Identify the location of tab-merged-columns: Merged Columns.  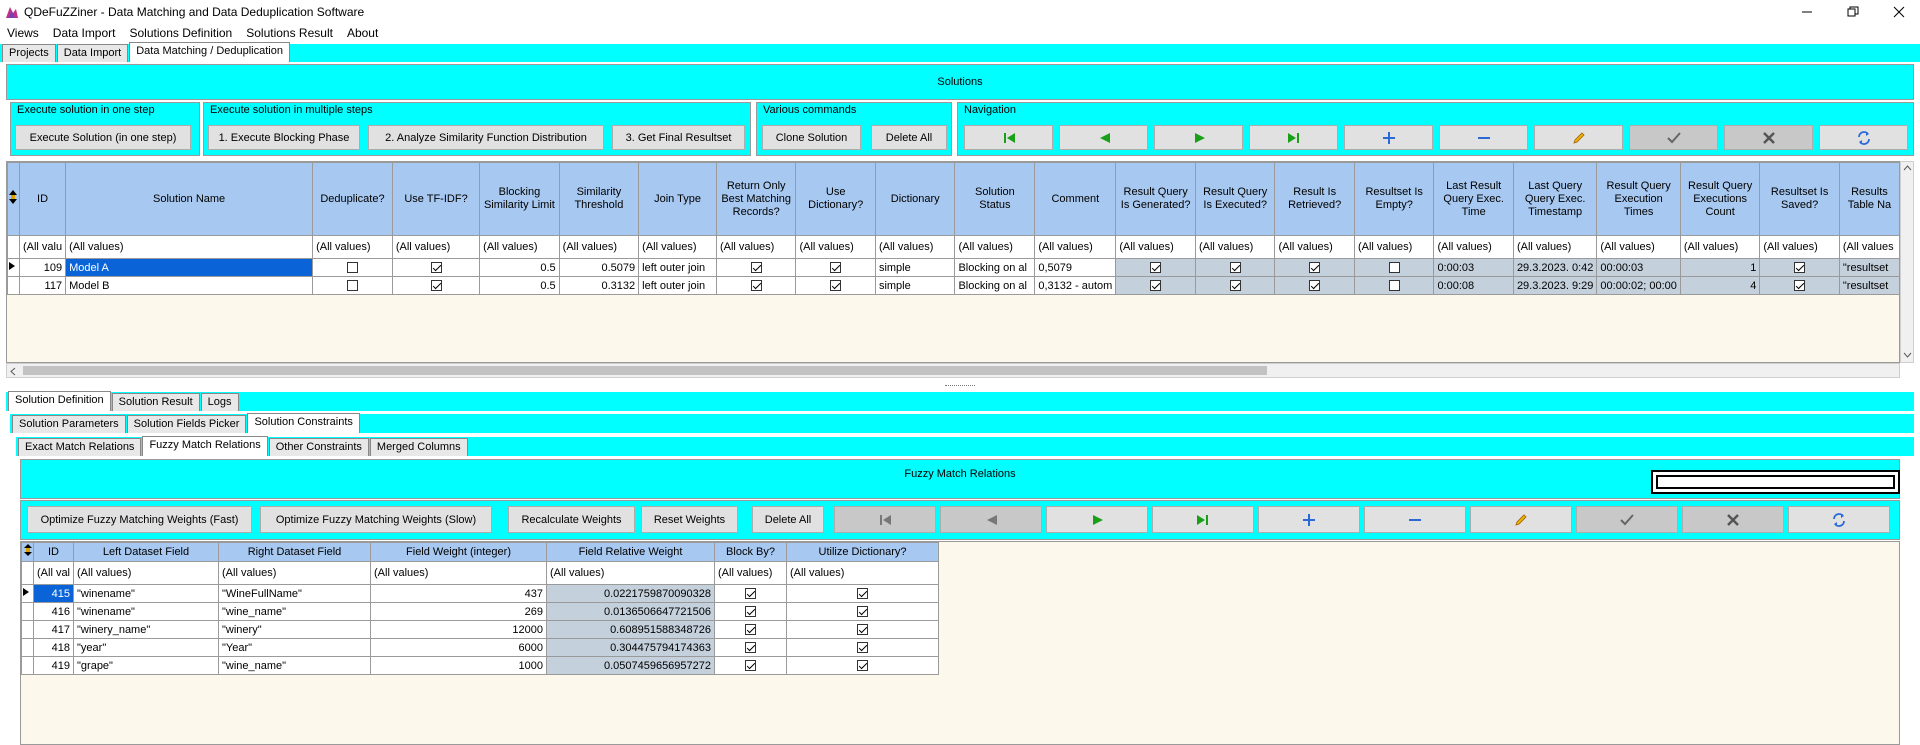
(418, 447).